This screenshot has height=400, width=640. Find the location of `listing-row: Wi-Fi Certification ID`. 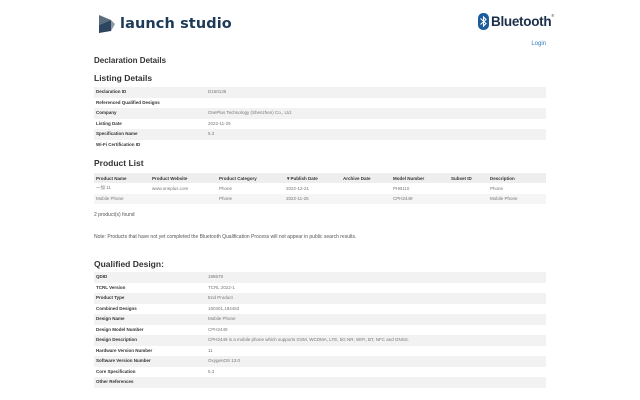

listing-row: Wi-Fi Certification ID is located at coordinates (320, 145).